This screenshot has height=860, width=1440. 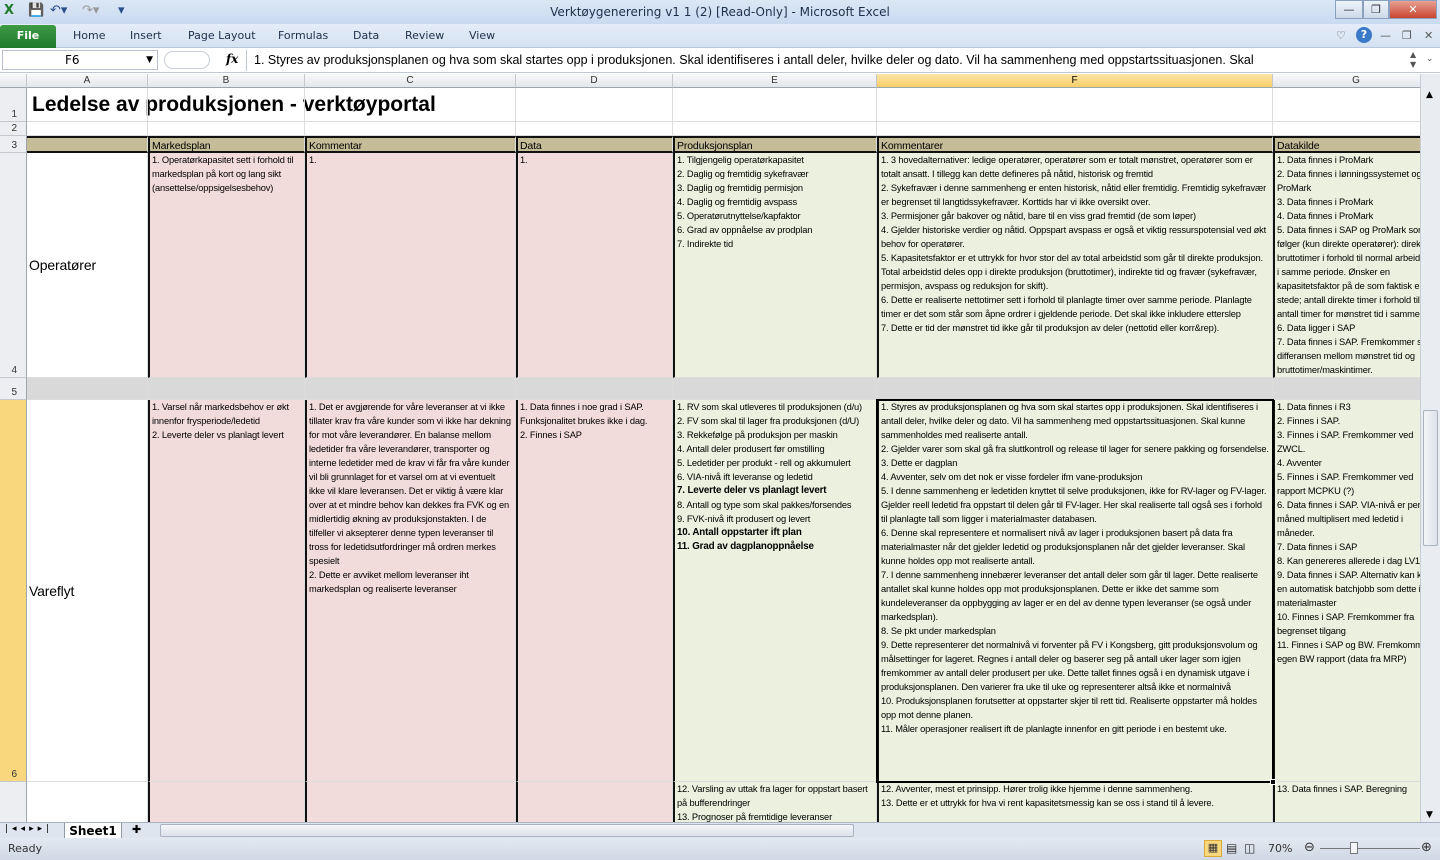 I want to click on cell-F2, so click(x=1075, y=129).